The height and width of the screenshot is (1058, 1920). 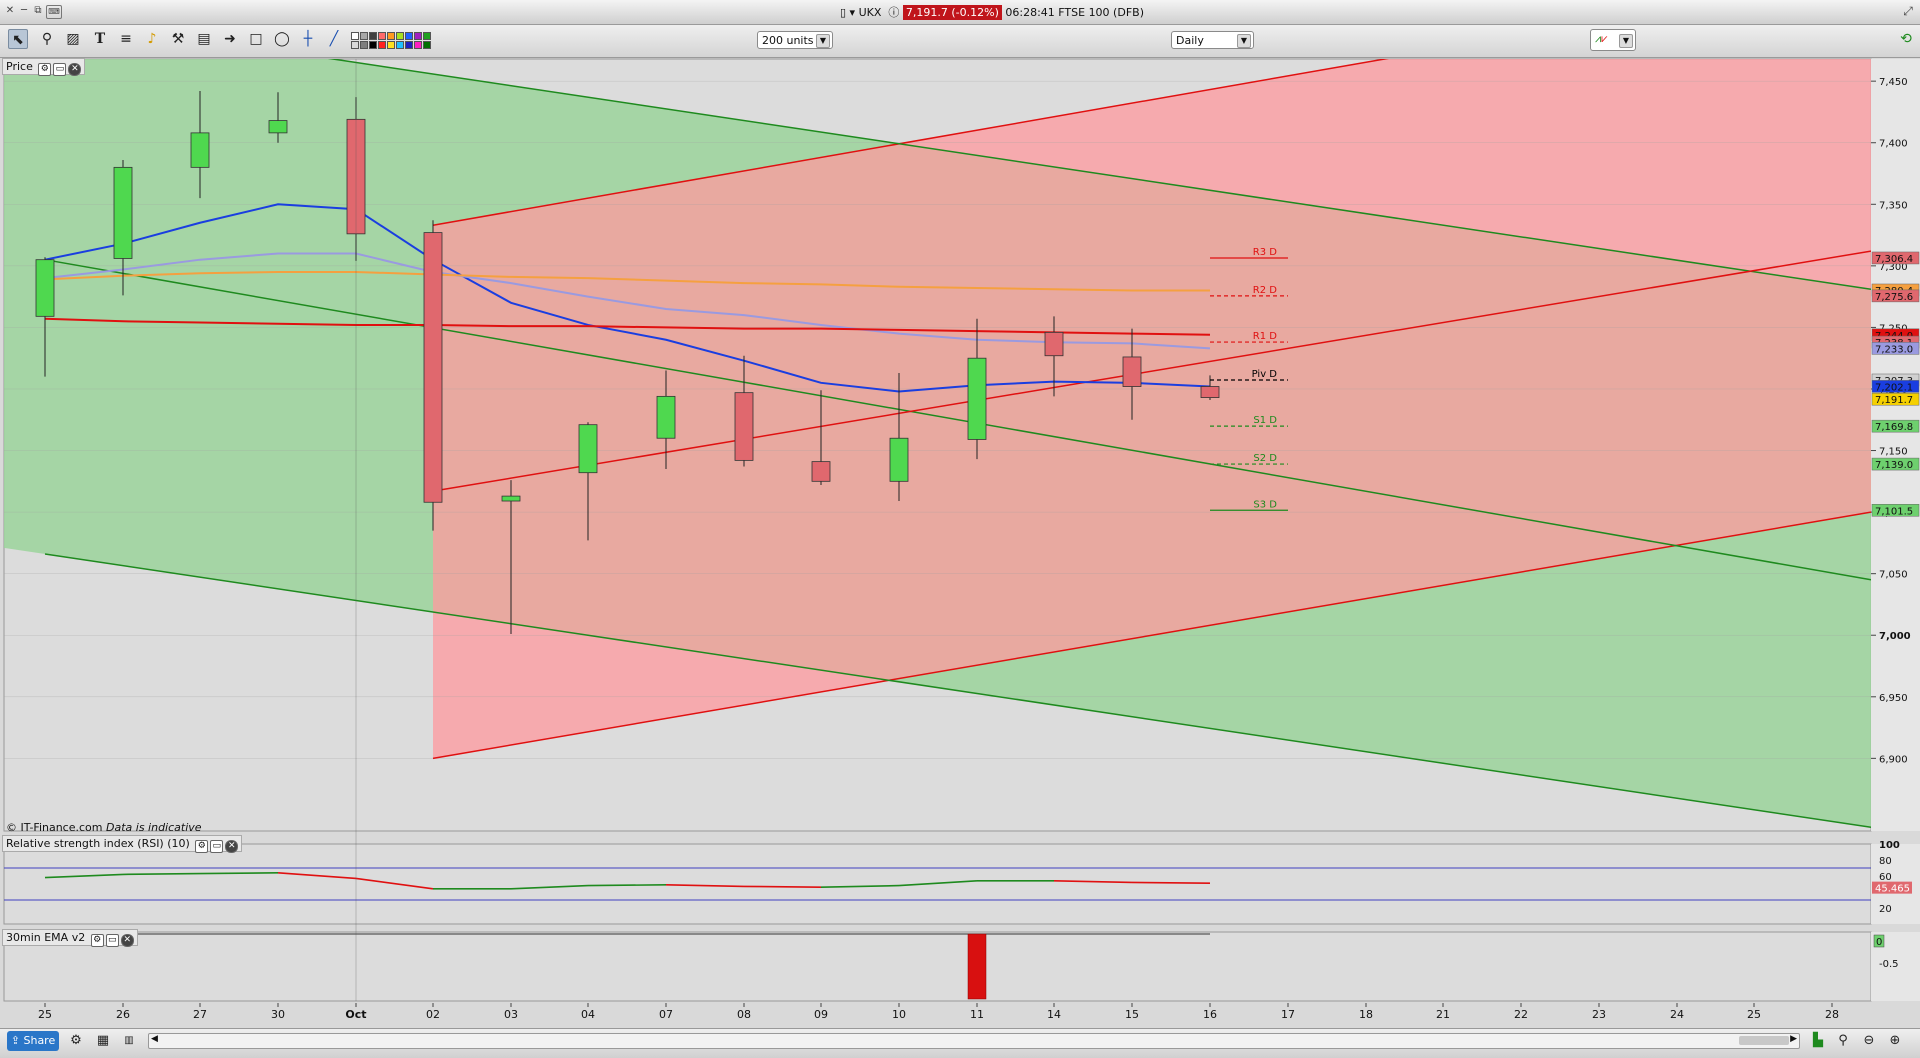 I want to click on price-label: 7,202.1, so click(x=1894, y=387).